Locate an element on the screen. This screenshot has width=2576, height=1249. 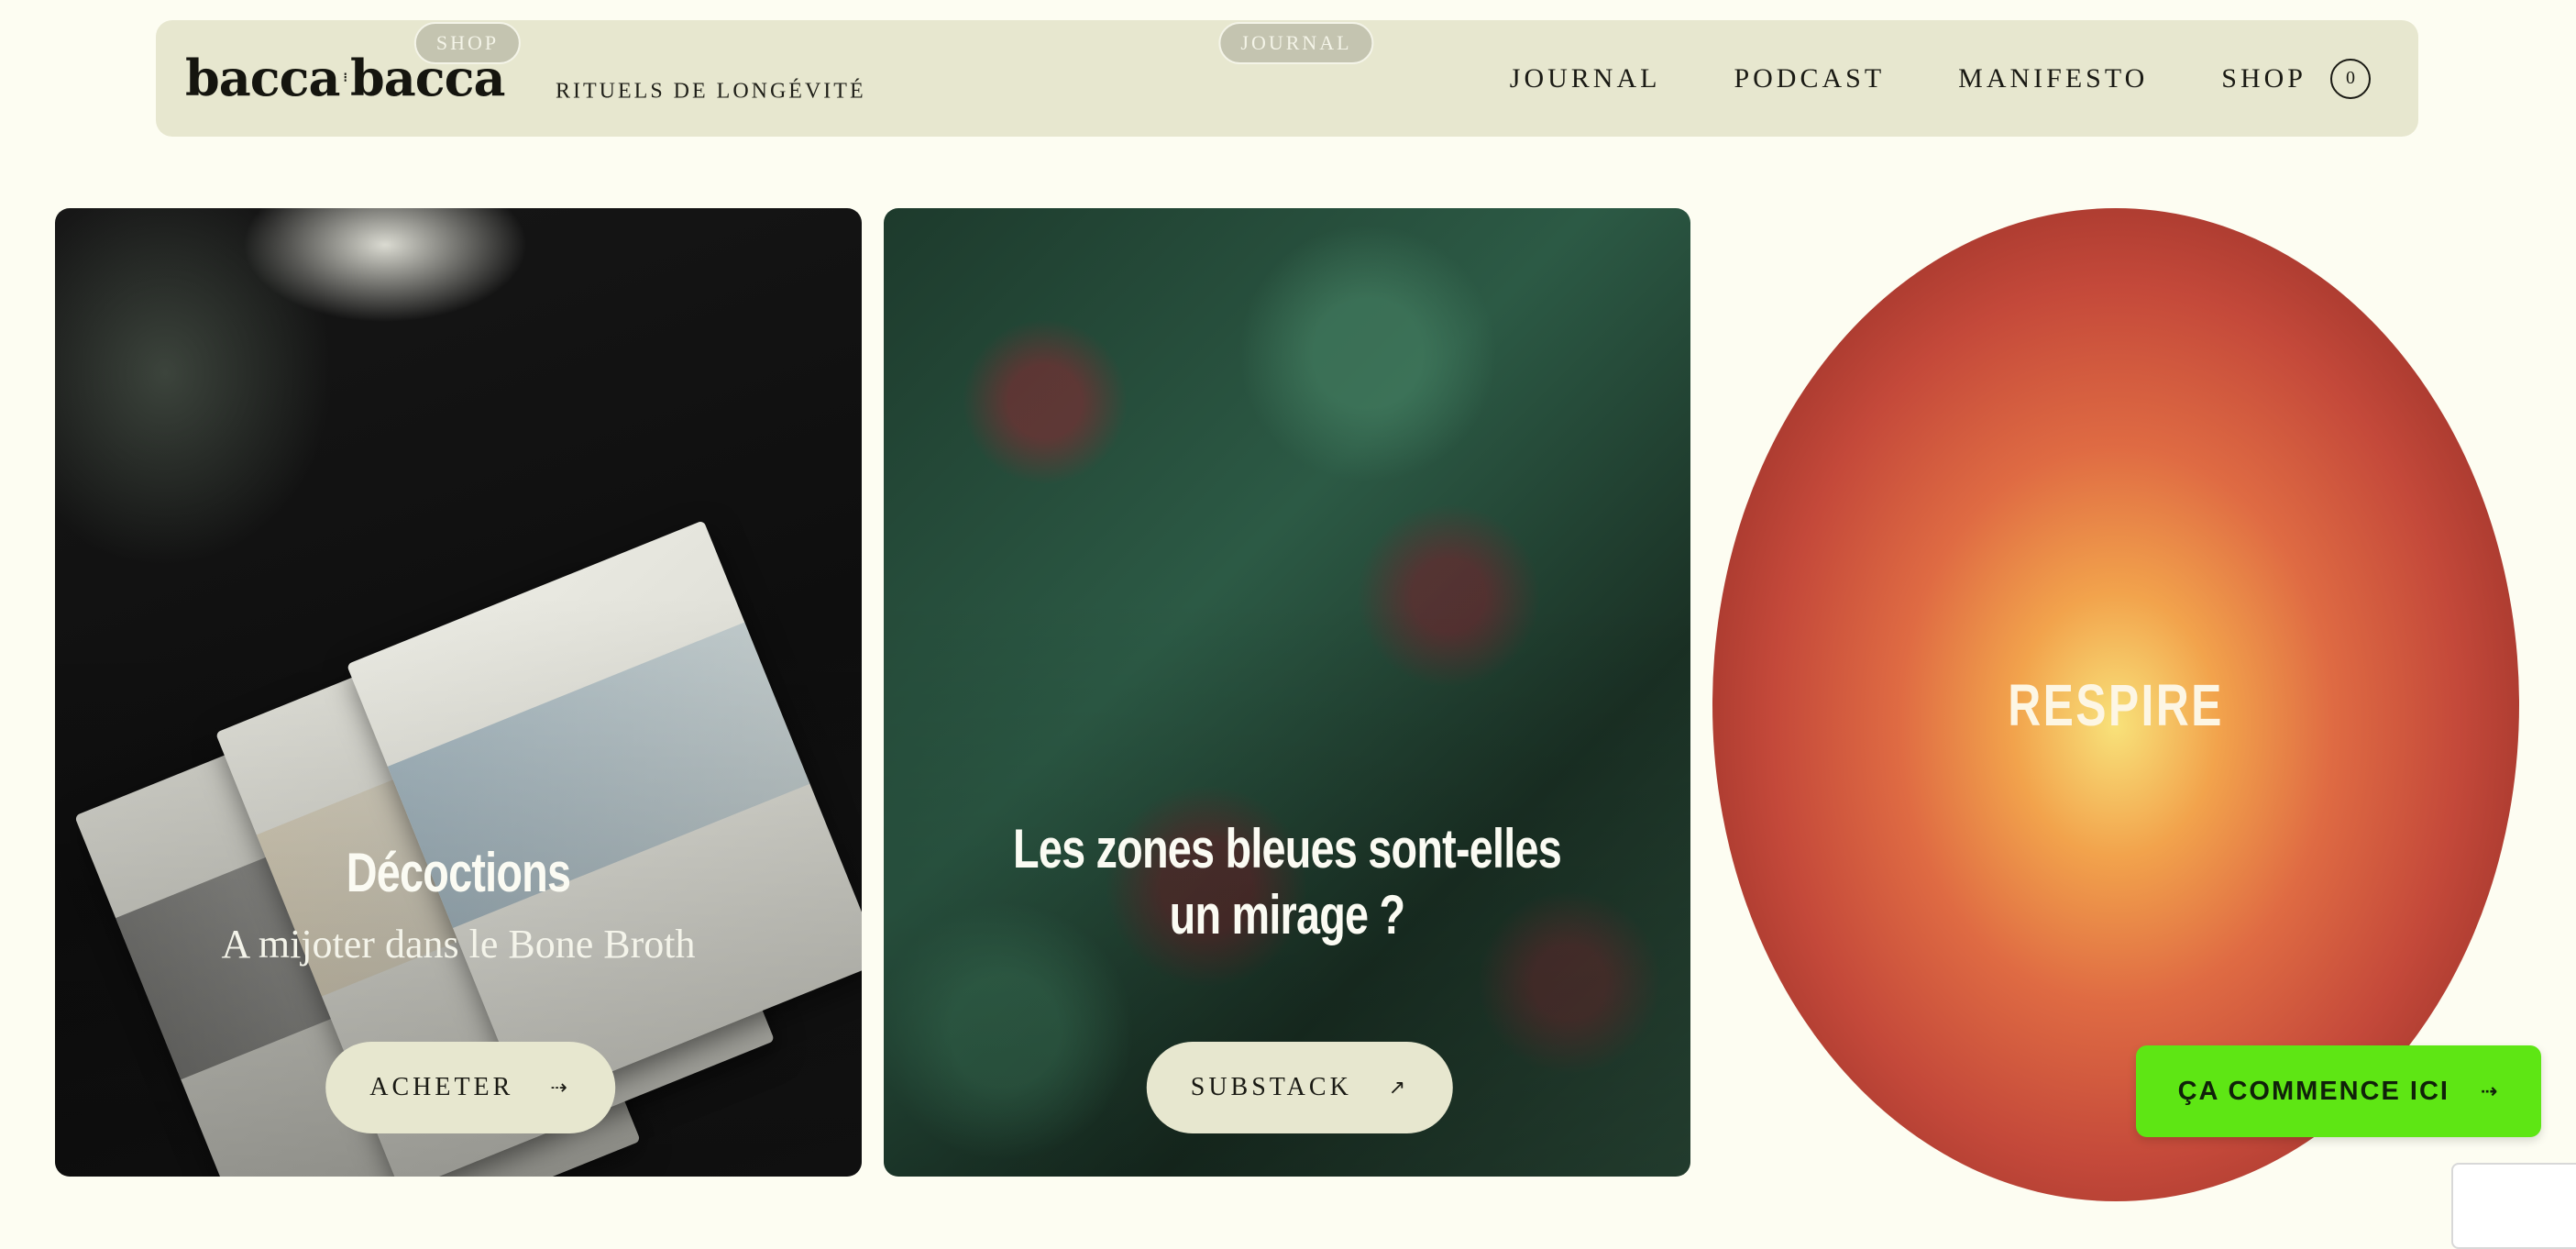
nav-journal: JOURNAL is located at coordinates (1585, 78).